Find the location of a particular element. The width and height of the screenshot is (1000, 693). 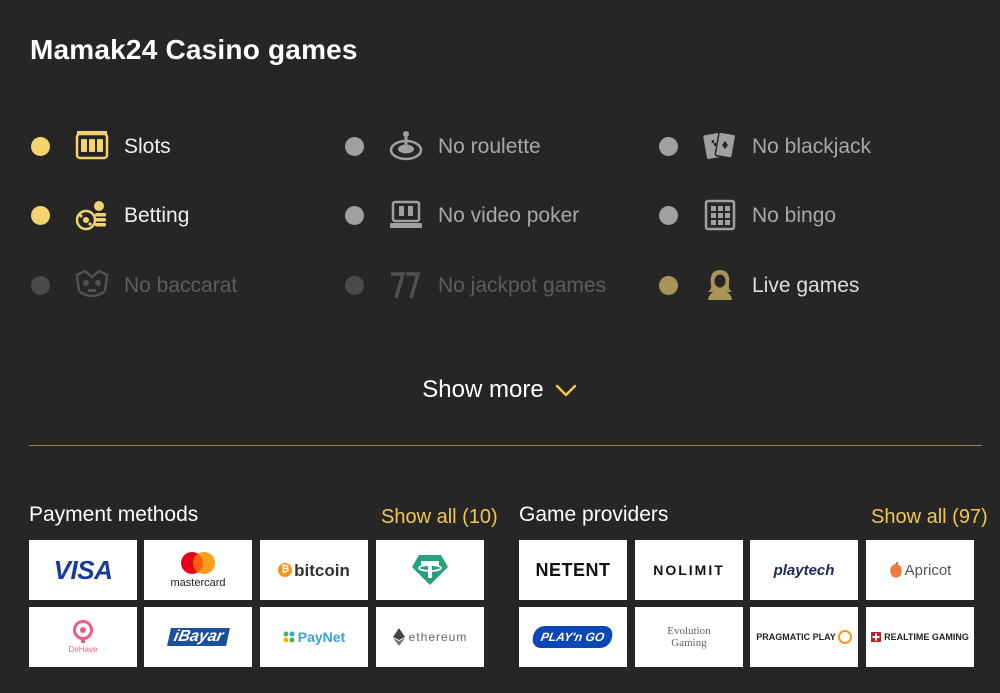

game-item-betting: Betting is located at coordinates (109, 215).